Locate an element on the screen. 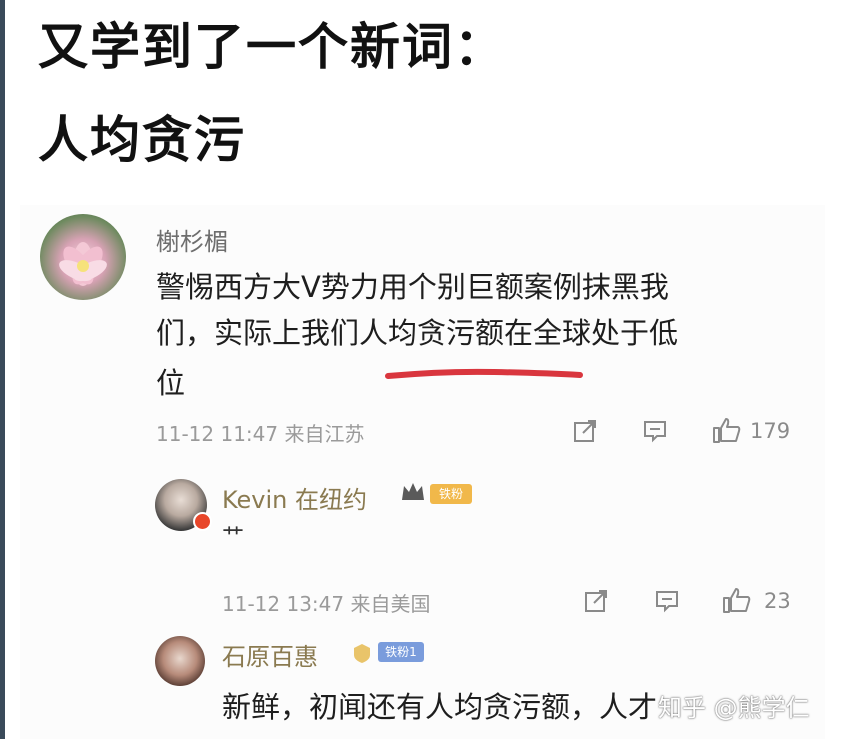  main-comment-text-line-1: 警惕西方大V势力用个别巨额案例抹黑我 is located at coordinates (412, 287).